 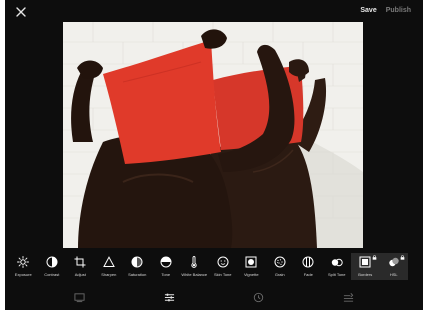 I want to click on header-actions: Save Publish, so click(x=385, y=10).